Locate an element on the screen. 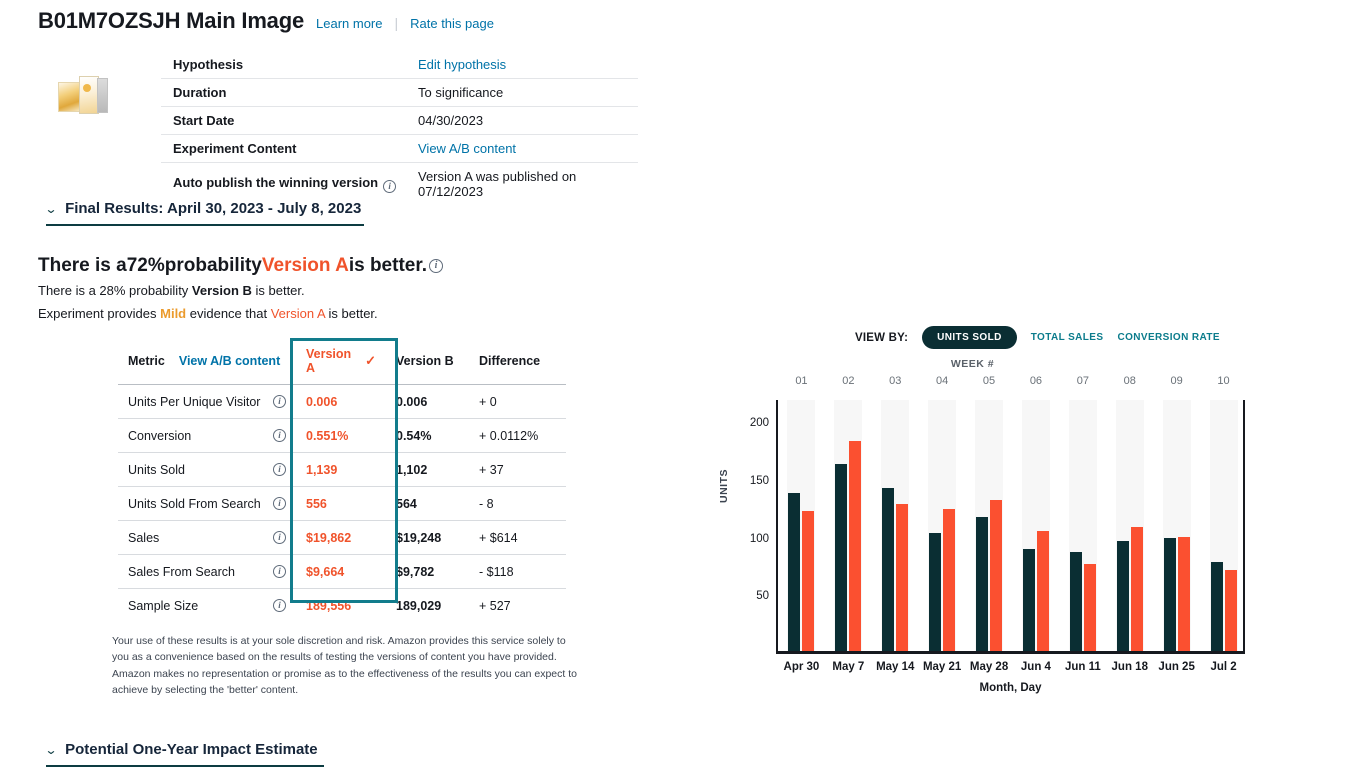 This screenshot has width=1368, height=780. metric-cell-group: Units Sold i is located at coordinates (207, 470).